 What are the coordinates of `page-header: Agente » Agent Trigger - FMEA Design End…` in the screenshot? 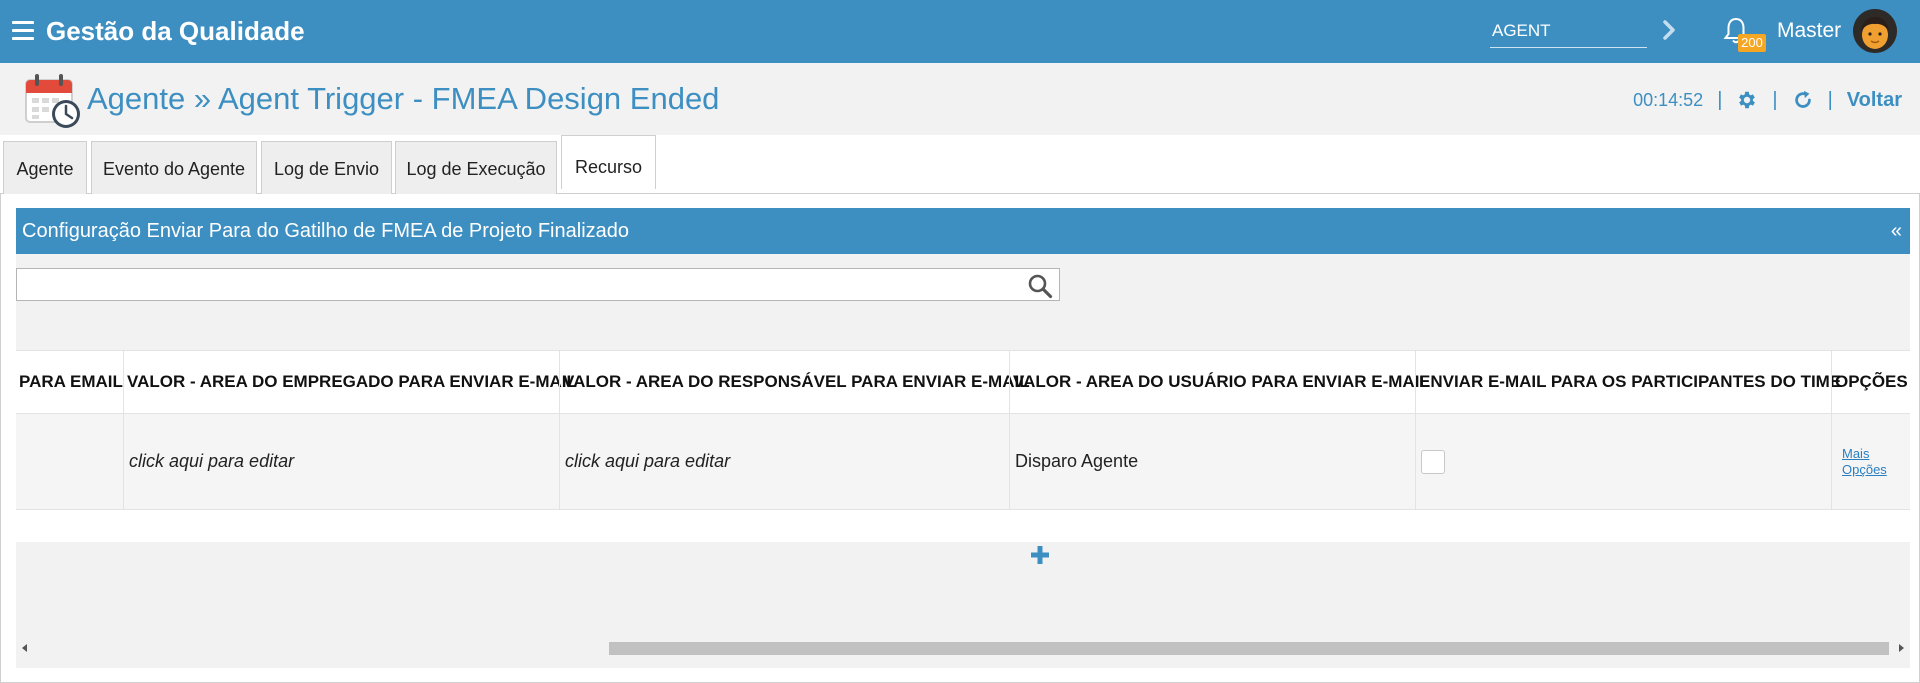 It's located at (960, 99).